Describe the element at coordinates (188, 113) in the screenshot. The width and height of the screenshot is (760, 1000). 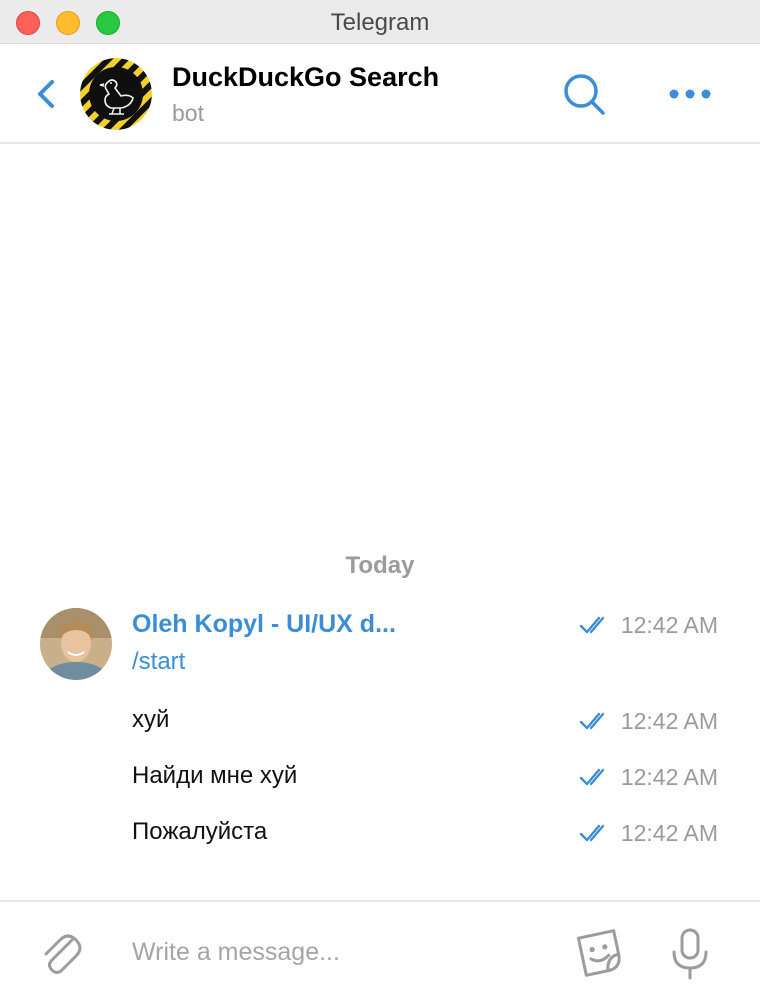
I see `chat-subtitle: bot` at that location.